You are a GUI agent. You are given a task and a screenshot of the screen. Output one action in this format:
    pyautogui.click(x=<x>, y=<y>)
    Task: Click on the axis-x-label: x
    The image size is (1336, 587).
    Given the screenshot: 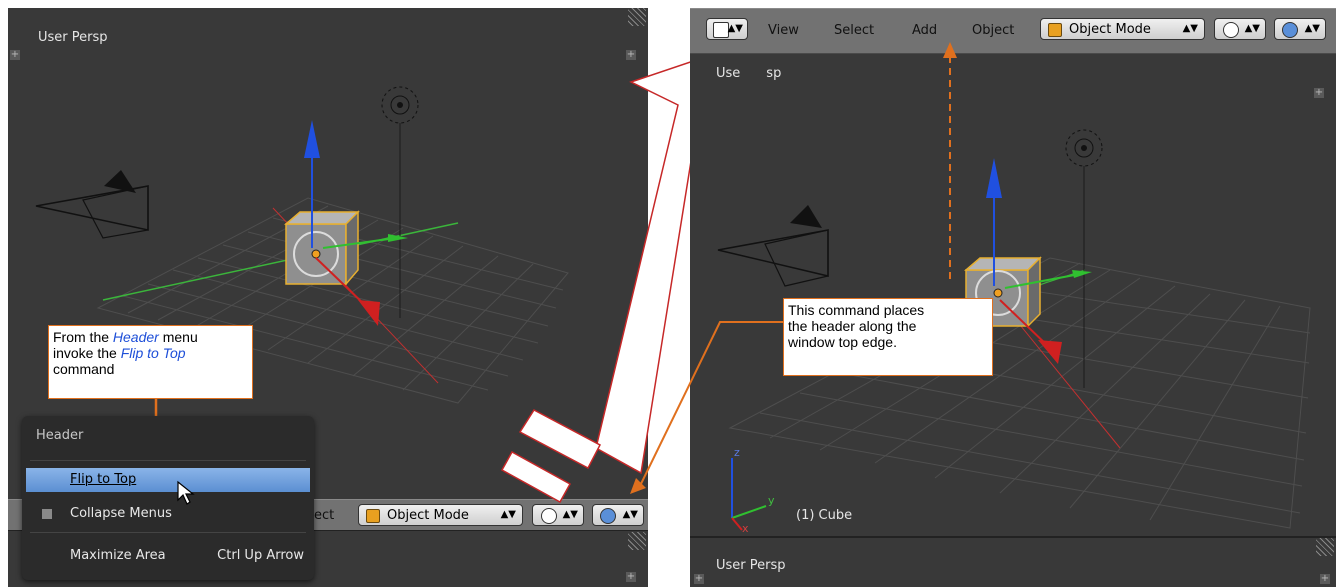 What is the action you would take?
    pyautogui.click(x=745, y=528)
    